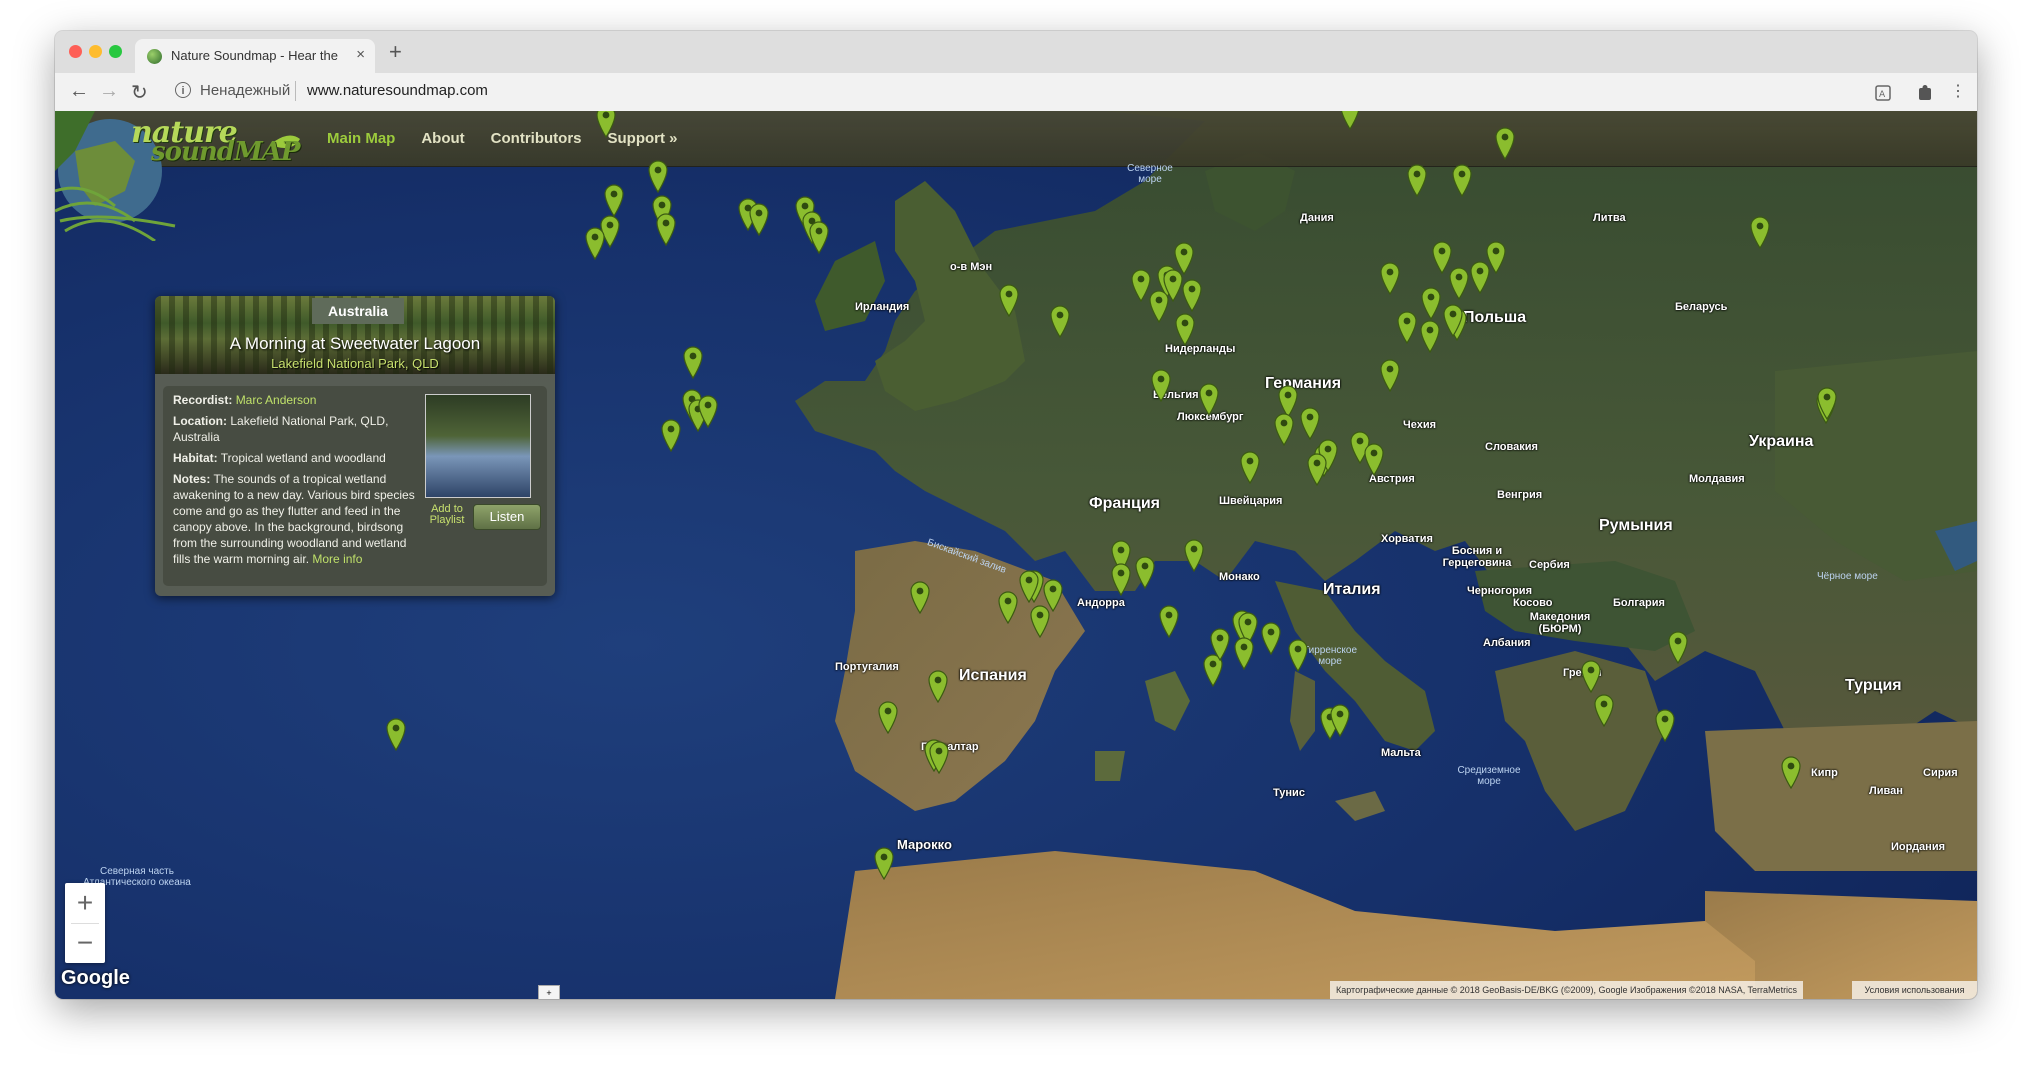 Image resolution: width=2032 pixels, height=1079 pixels. Describe the element at coordinates (200, 421) in the screenshot. I see `location-label: Location:` at that location.